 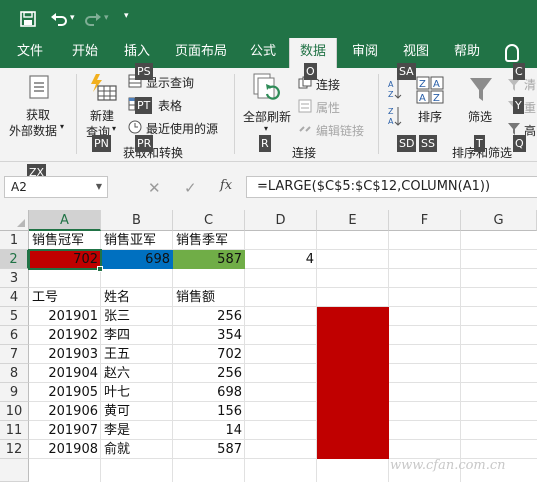 What do you see at coordinates (209, 220) in the screenshot?
I see `column-header-c: C` at bounding box center [209, 220].